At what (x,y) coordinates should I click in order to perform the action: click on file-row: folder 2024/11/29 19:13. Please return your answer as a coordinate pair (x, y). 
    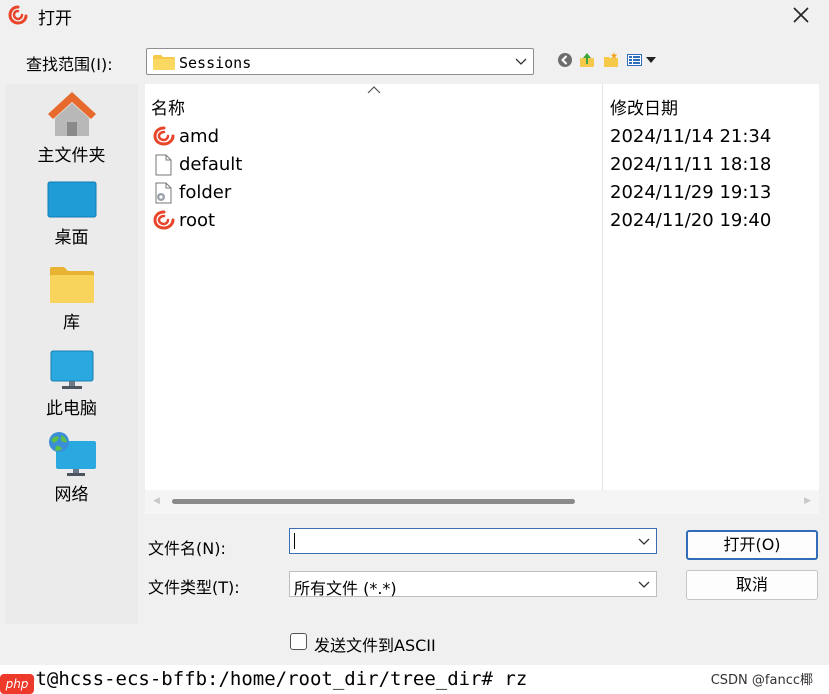
    Looking at the image, I should click on (482, 192).